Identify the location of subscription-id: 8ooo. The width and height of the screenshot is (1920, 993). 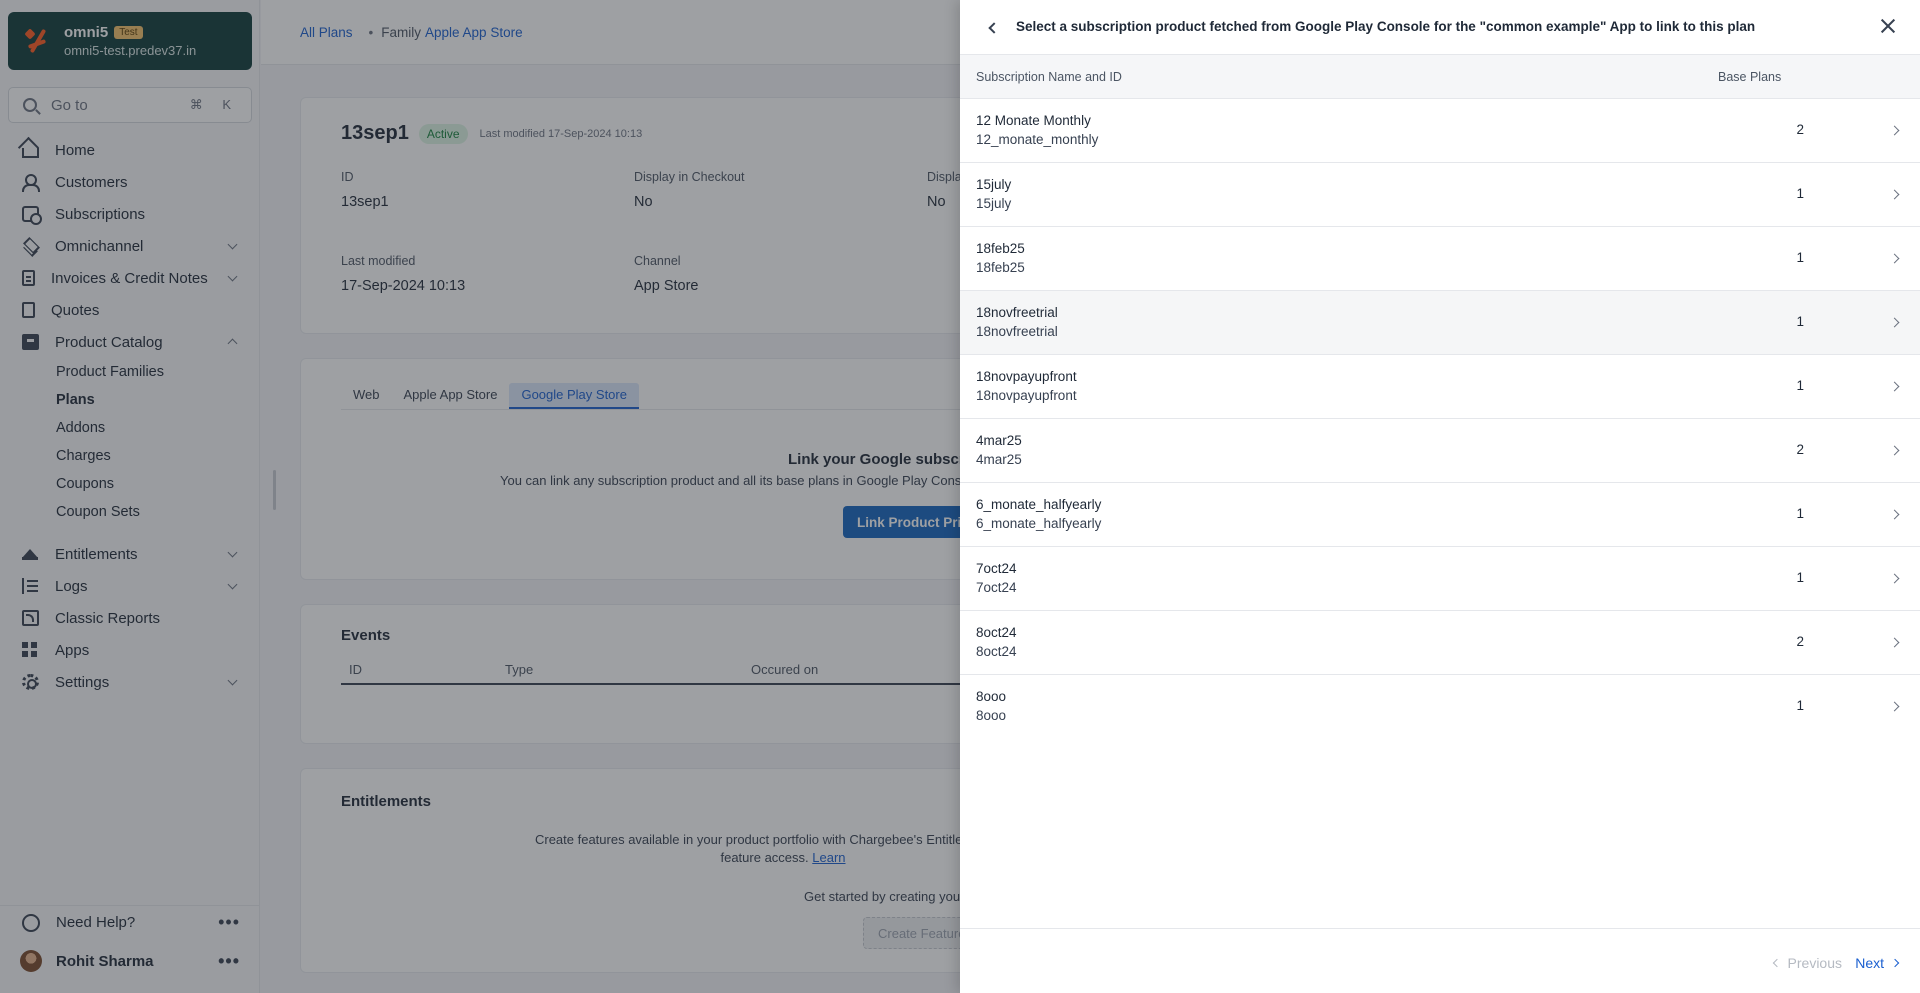
(991, 715).